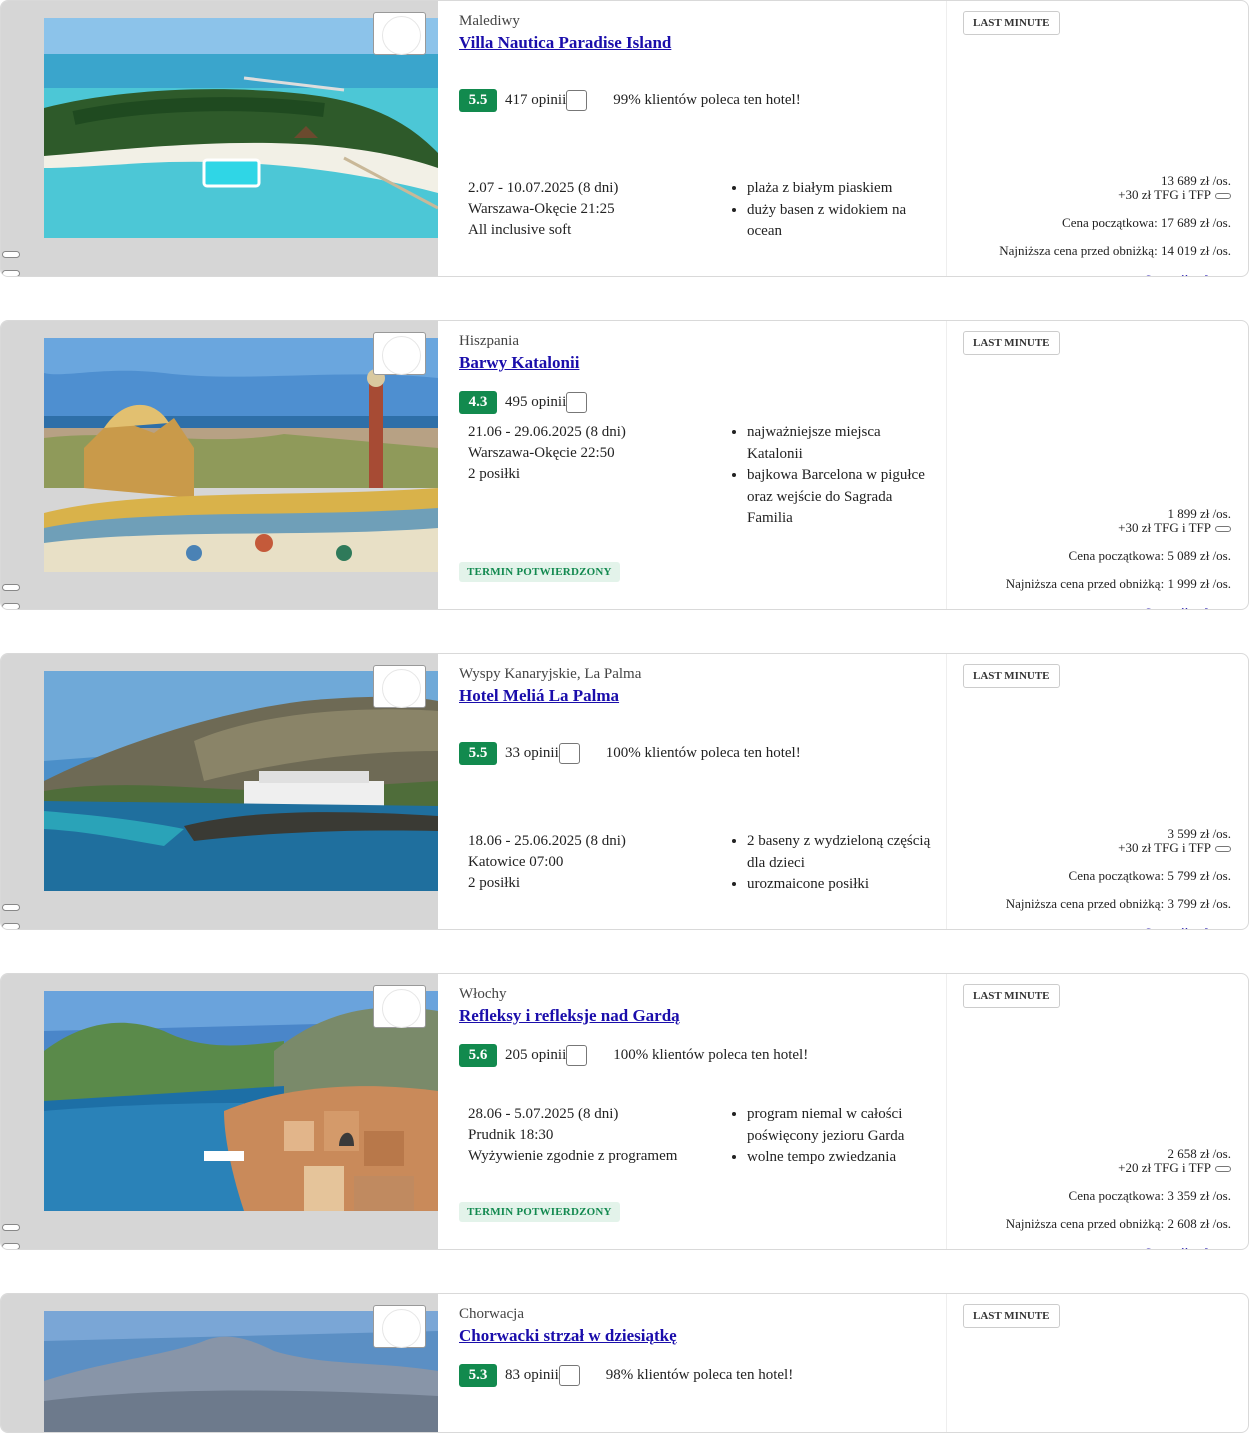 This screenshot has height=1433, width=1250. Describe the element at coordinates (1149, 555) in the screenshot. I see `initial-price: Cena początkowa: 5 089 zł /os.` at that location.